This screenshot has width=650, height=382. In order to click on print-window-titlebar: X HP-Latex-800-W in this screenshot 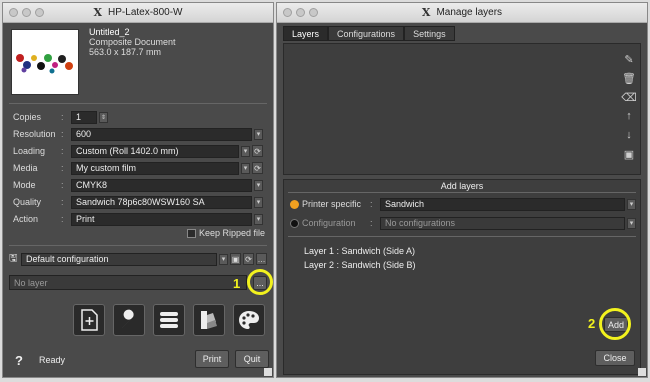, I will do `click(138, 13)`.